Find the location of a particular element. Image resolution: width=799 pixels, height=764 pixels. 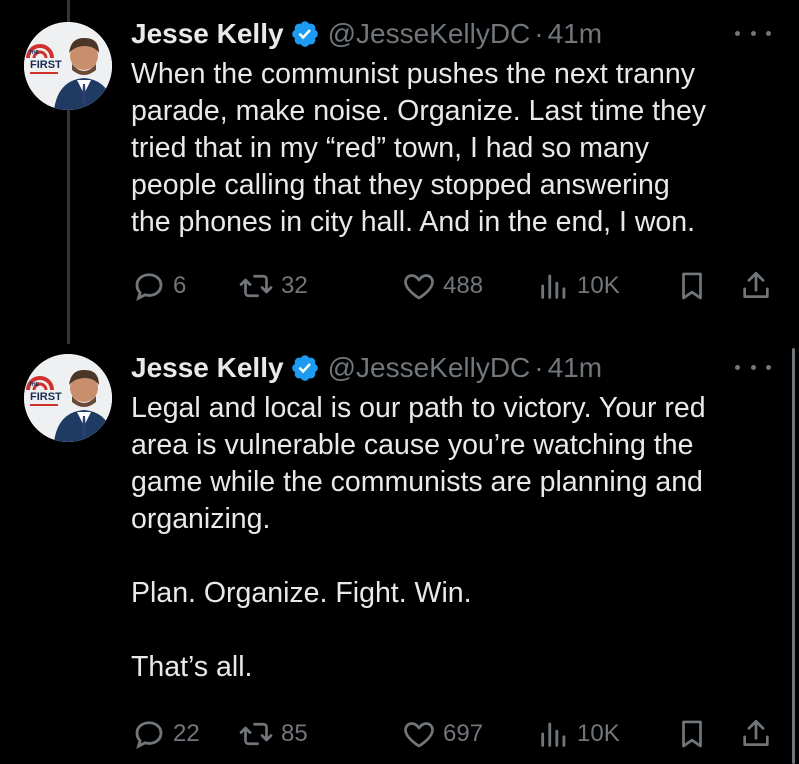

repost-button: 32 is located at coordinates (272, 286).